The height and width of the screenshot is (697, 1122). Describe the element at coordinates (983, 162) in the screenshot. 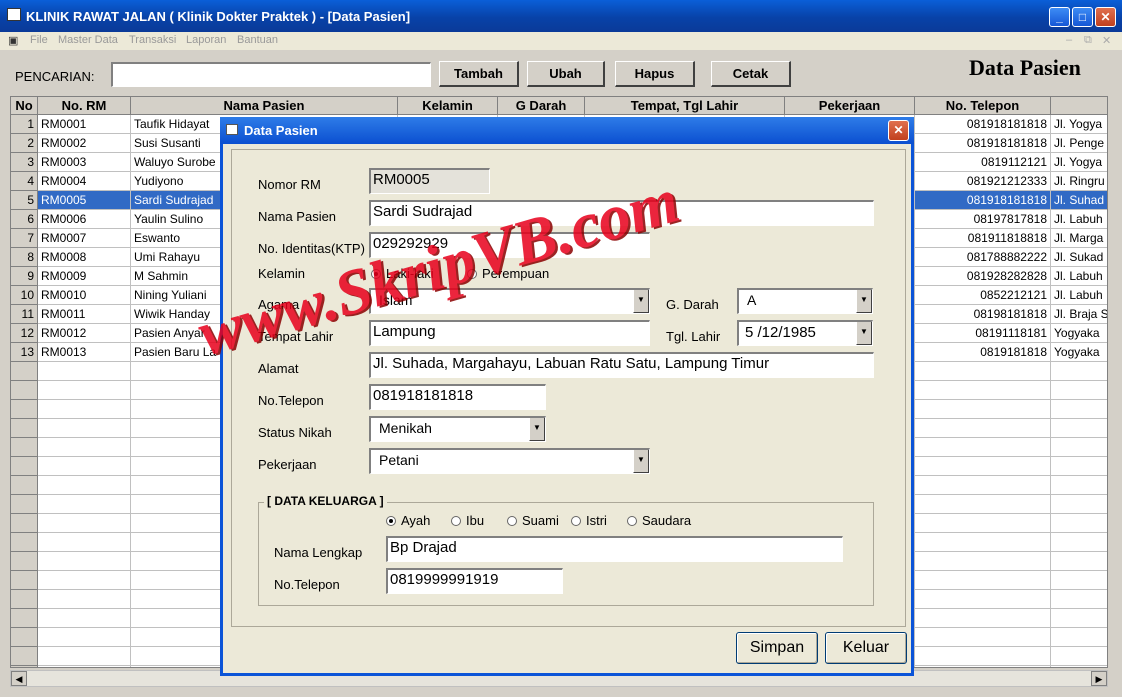

I see `grid-cell: 0819112121` at that location.